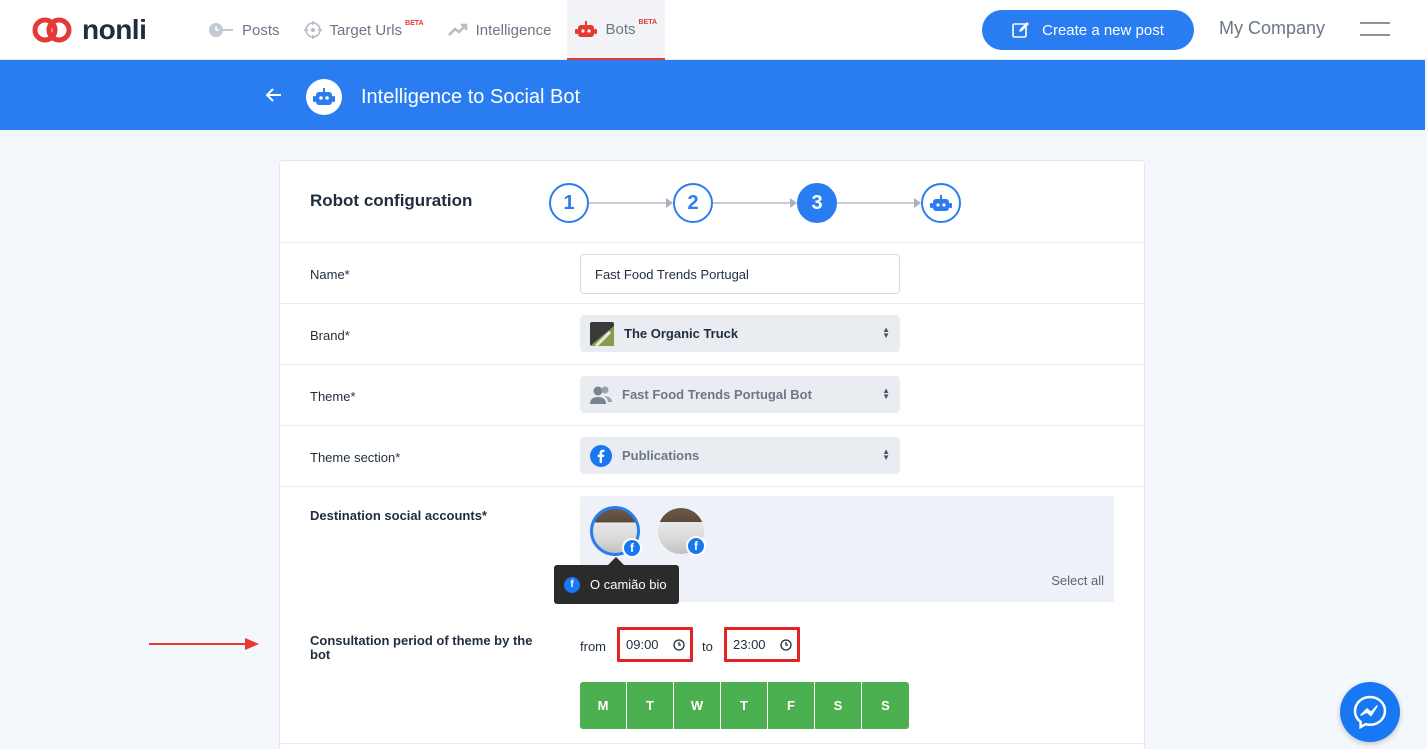  I want to click on messenger-icon, so click(1370, 712).